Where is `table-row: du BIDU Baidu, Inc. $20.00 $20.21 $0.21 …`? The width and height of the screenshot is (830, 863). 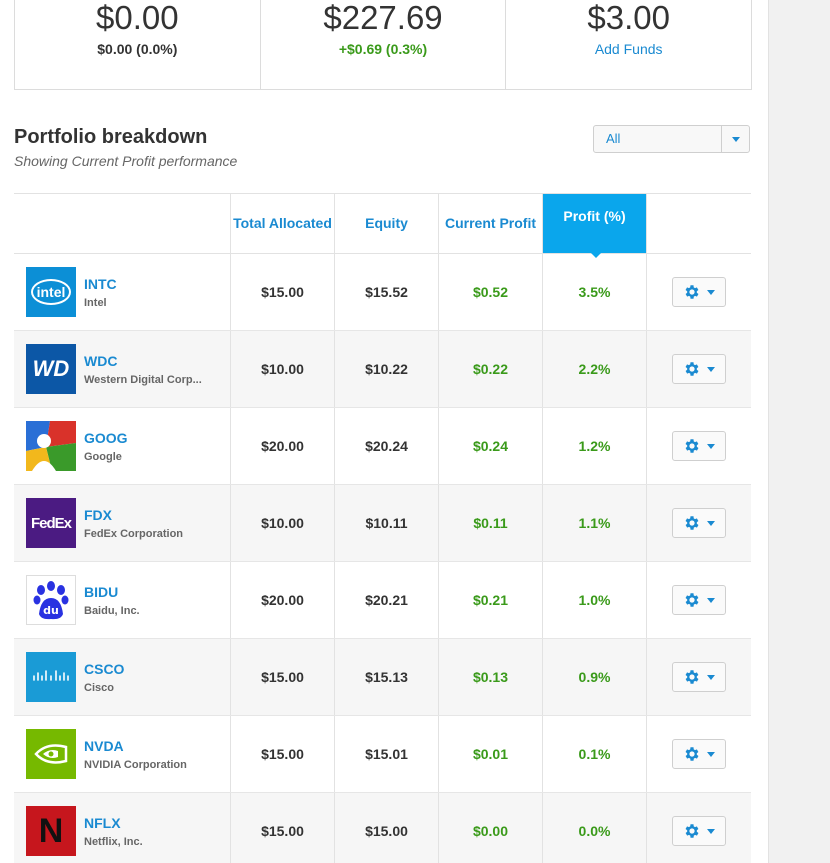 table-row: du BIDU Baidu, Inc. $20.00 $20.21 $0.21 … is located at coordinates (382, 600).